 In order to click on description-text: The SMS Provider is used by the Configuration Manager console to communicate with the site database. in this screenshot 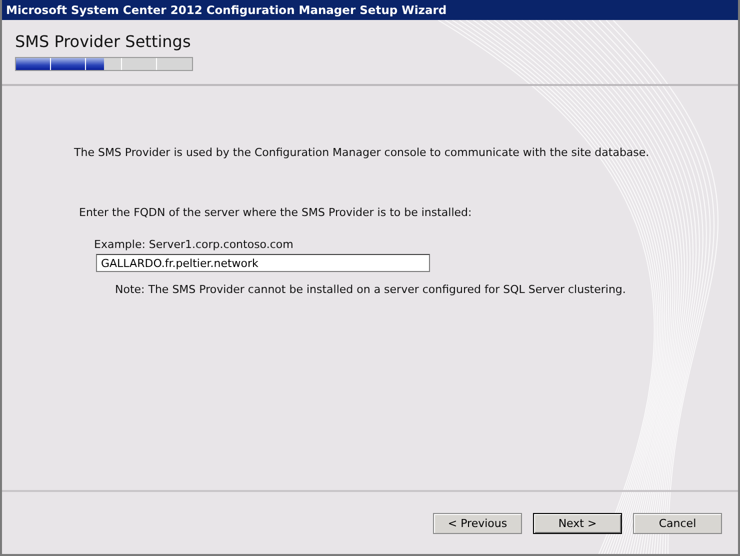, I will do `click(362, 152)`.